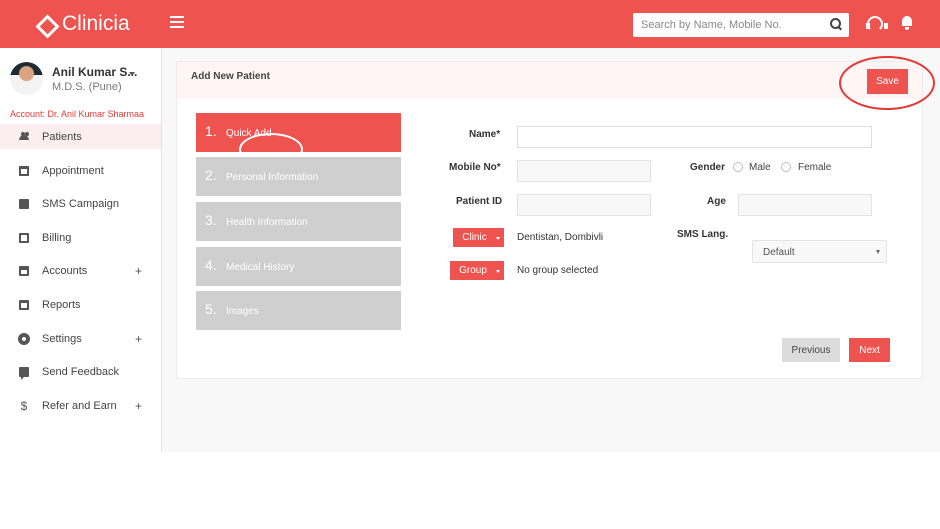 This screenshot has height=529, width=940. Describe the element at coordinates (811, 350) in the screenshot. I see `previous-button: Previous` at that location.